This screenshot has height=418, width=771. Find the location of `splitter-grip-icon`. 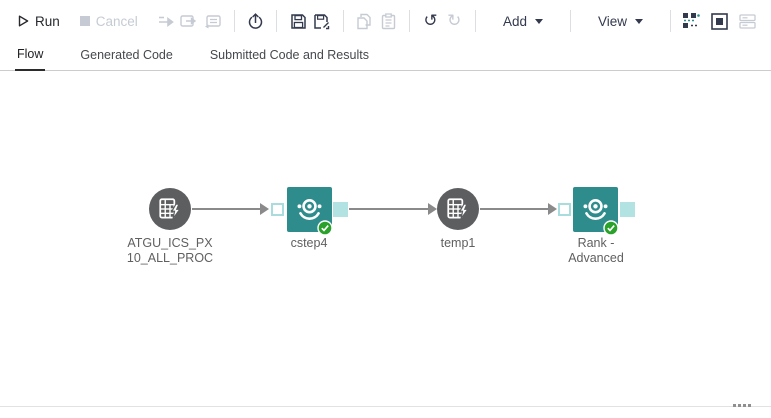

splitter-grip-icon is located at coordinates (742, 405).